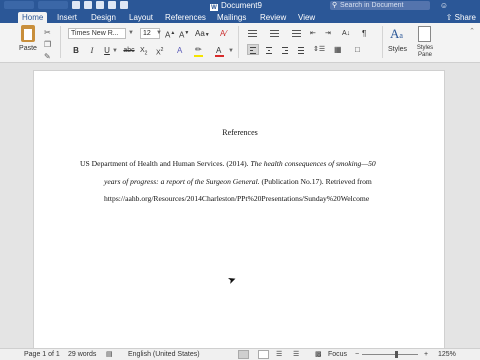 Image resolution: width=480 pixels, height=360 pixels. Describe the element at coordinates (251, 33) in the screenshot. I see `bullets-icon` at that location.